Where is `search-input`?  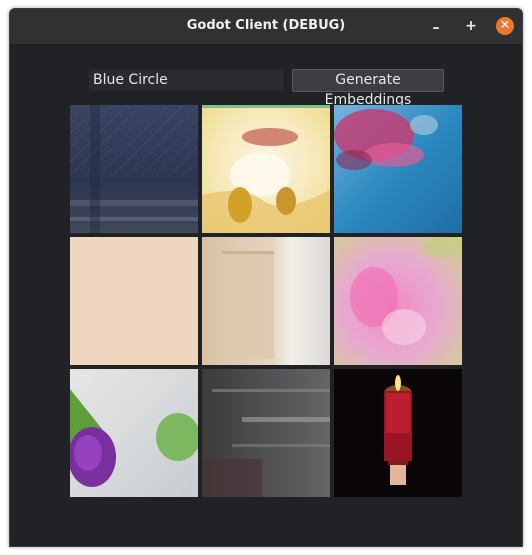 search-input is located at coordinates (186, 80).